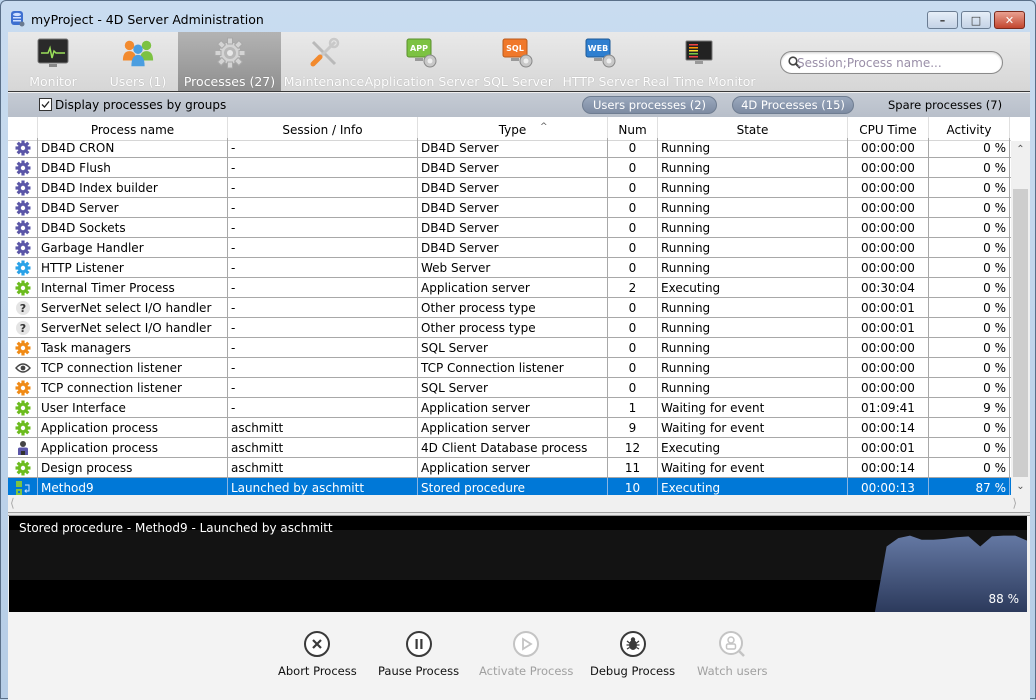  Describe the element at coordinates (1014, 503) in the screenshot. I see `scroll-right-arrow-icon: ⟩` at that location.